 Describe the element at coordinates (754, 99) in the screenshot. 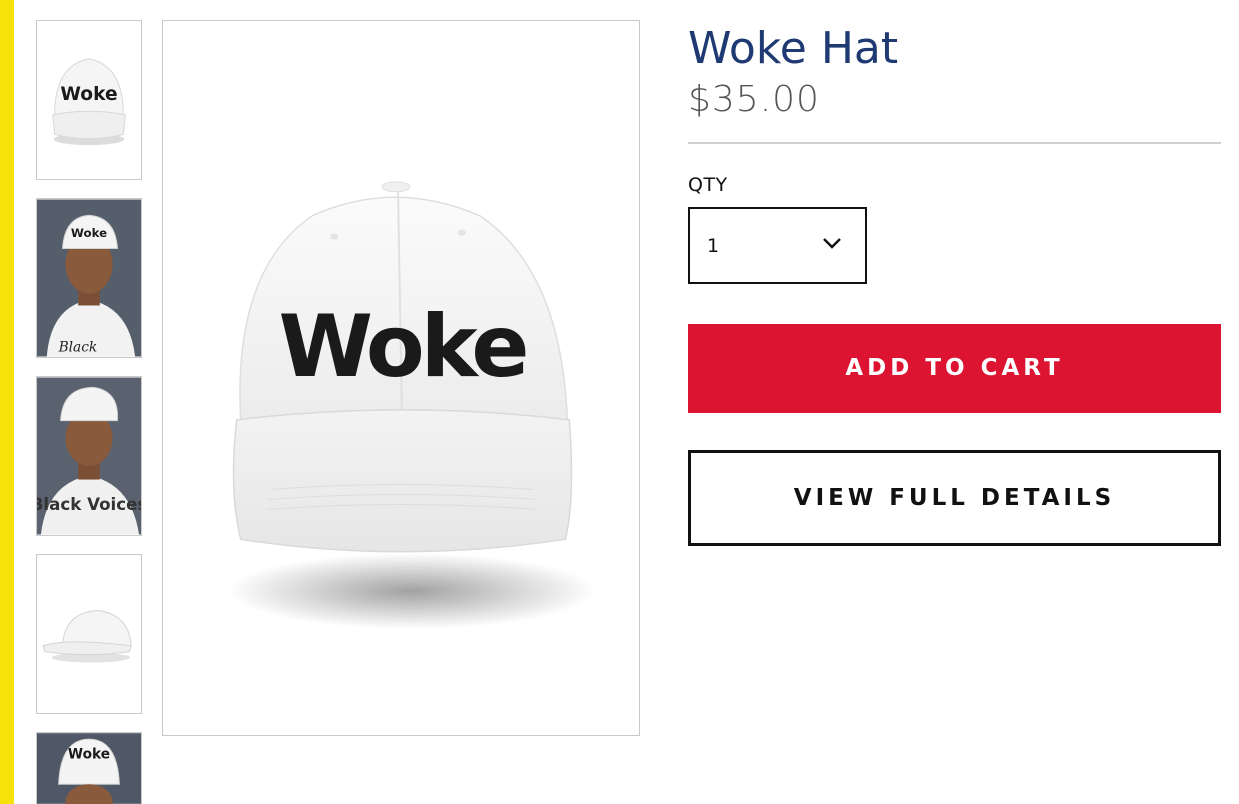

I see `product-price: $35.00` at that location.